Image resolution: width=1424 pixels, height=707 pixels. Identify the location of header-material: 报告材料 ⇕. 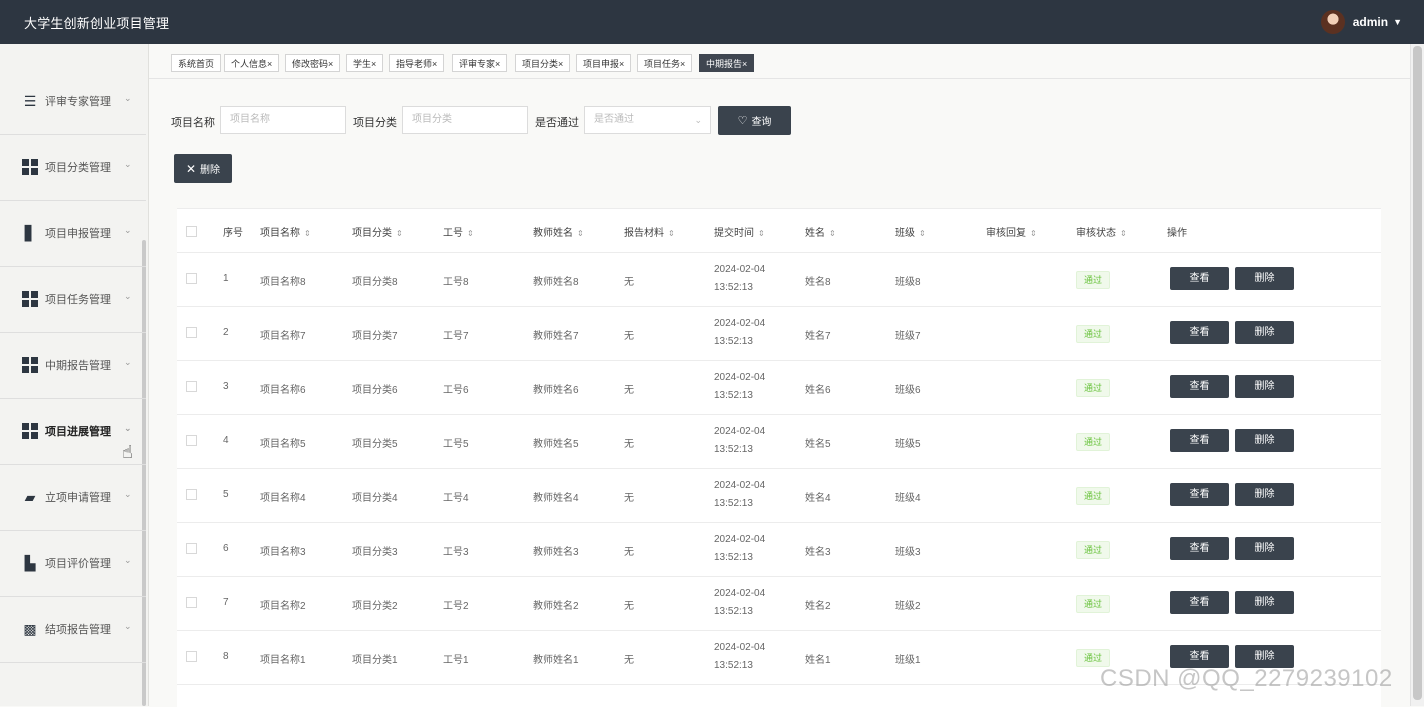
(649, 231).